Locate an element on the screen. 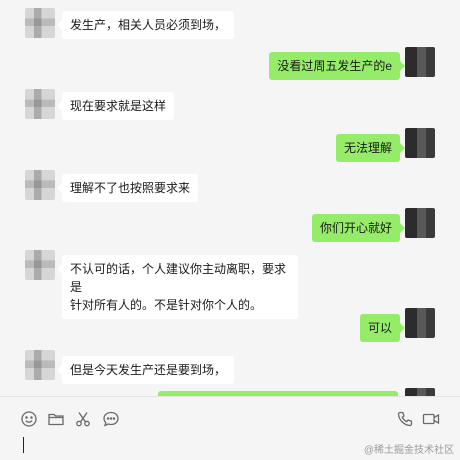 This screenshot has height=460, width=460. message-bubble-incoming: 但是今天发生产还是要到场， is located at coordinates (145, 370).